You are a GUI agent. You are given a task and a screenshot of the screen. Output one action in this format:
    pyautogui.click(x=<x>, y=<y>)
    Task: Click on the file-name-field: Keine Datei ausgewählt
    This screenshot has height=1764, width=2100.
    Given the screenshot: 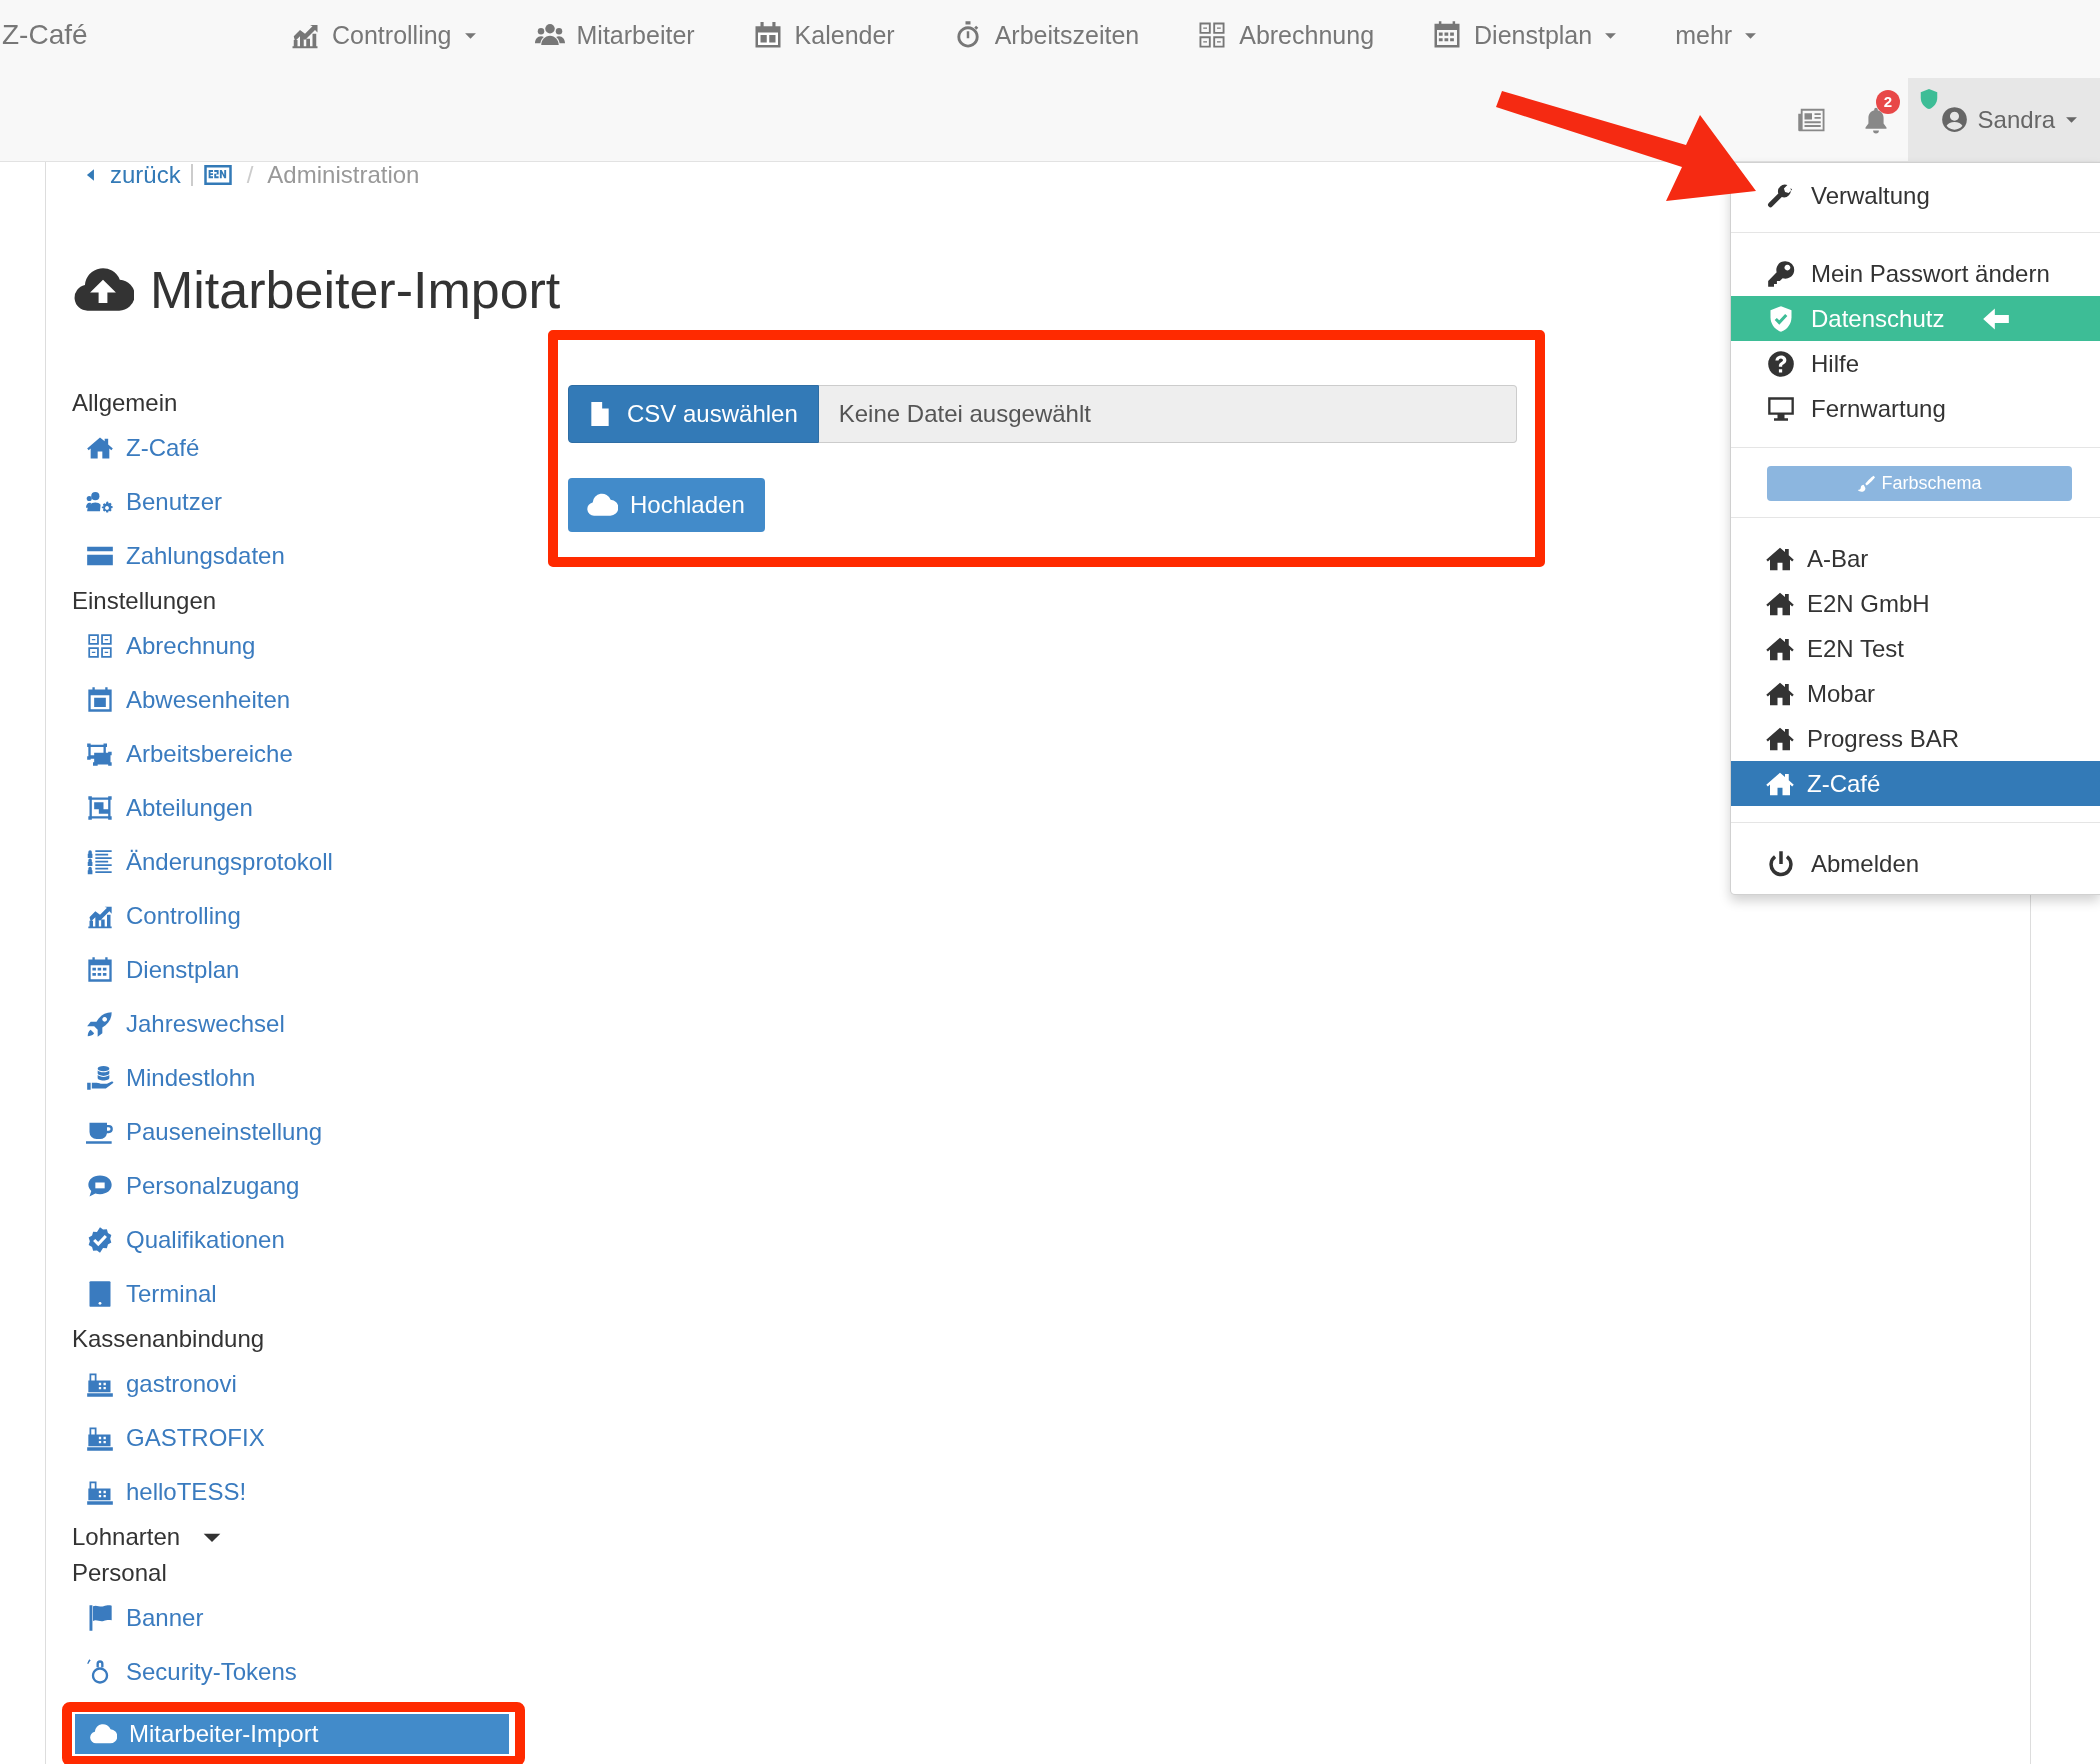 What is the action you would take?
    pyautogui.click(x=1167, y=414)
    